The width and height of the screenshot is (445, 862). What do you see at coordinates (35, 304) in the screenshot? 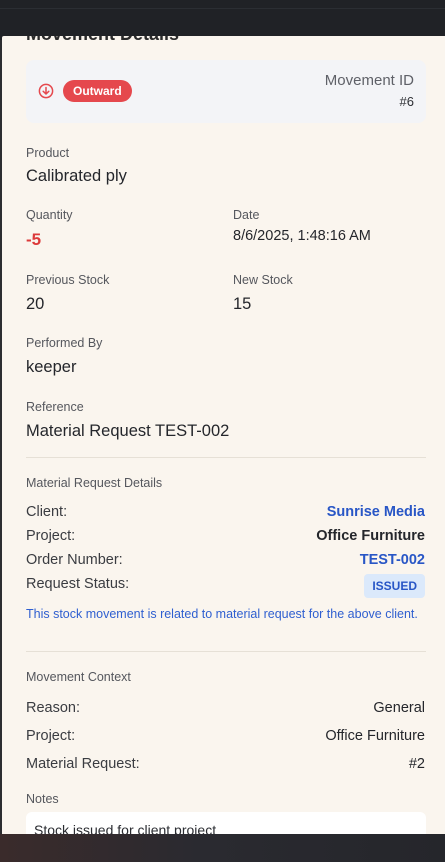
I see `previous-stock-value: 20` at bounding box center [35, 304].